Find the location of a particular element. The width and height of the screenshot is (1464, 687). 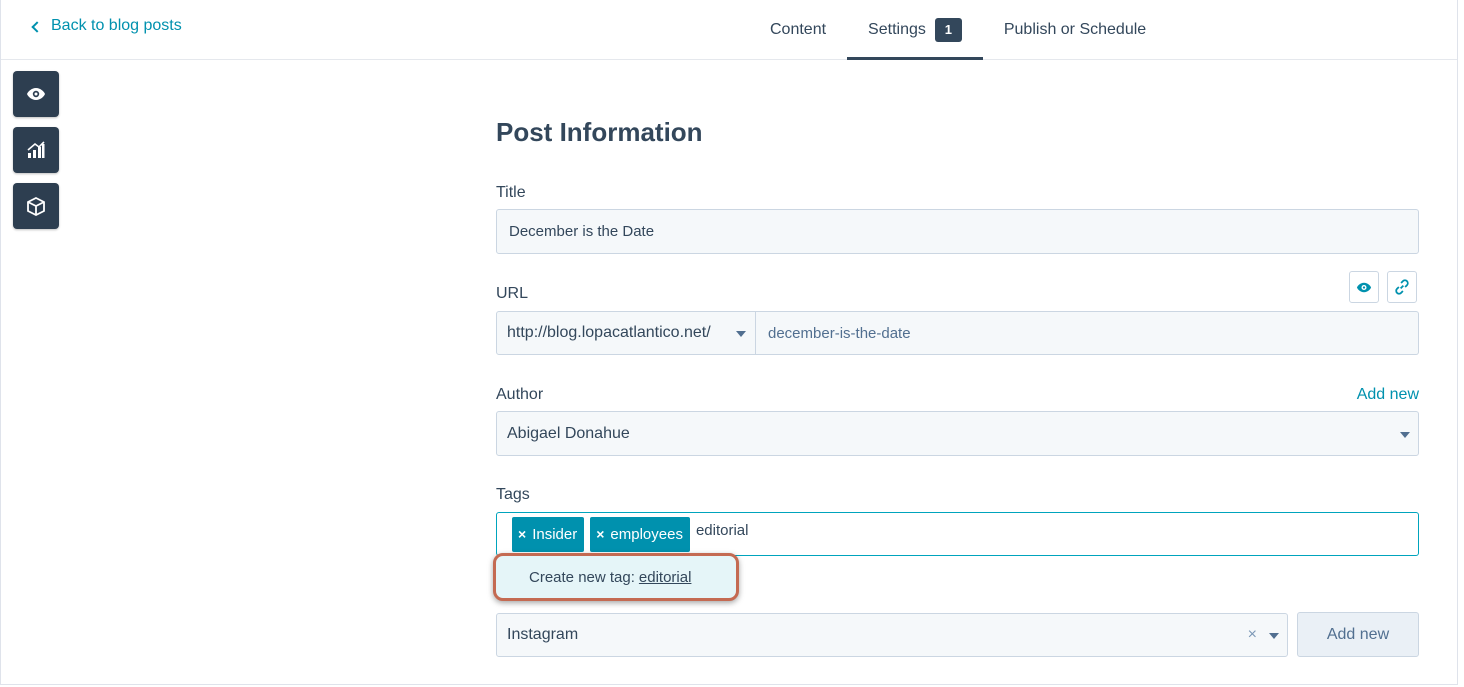

tag-chip-employees: × employees is located at coordinates (640, 534).